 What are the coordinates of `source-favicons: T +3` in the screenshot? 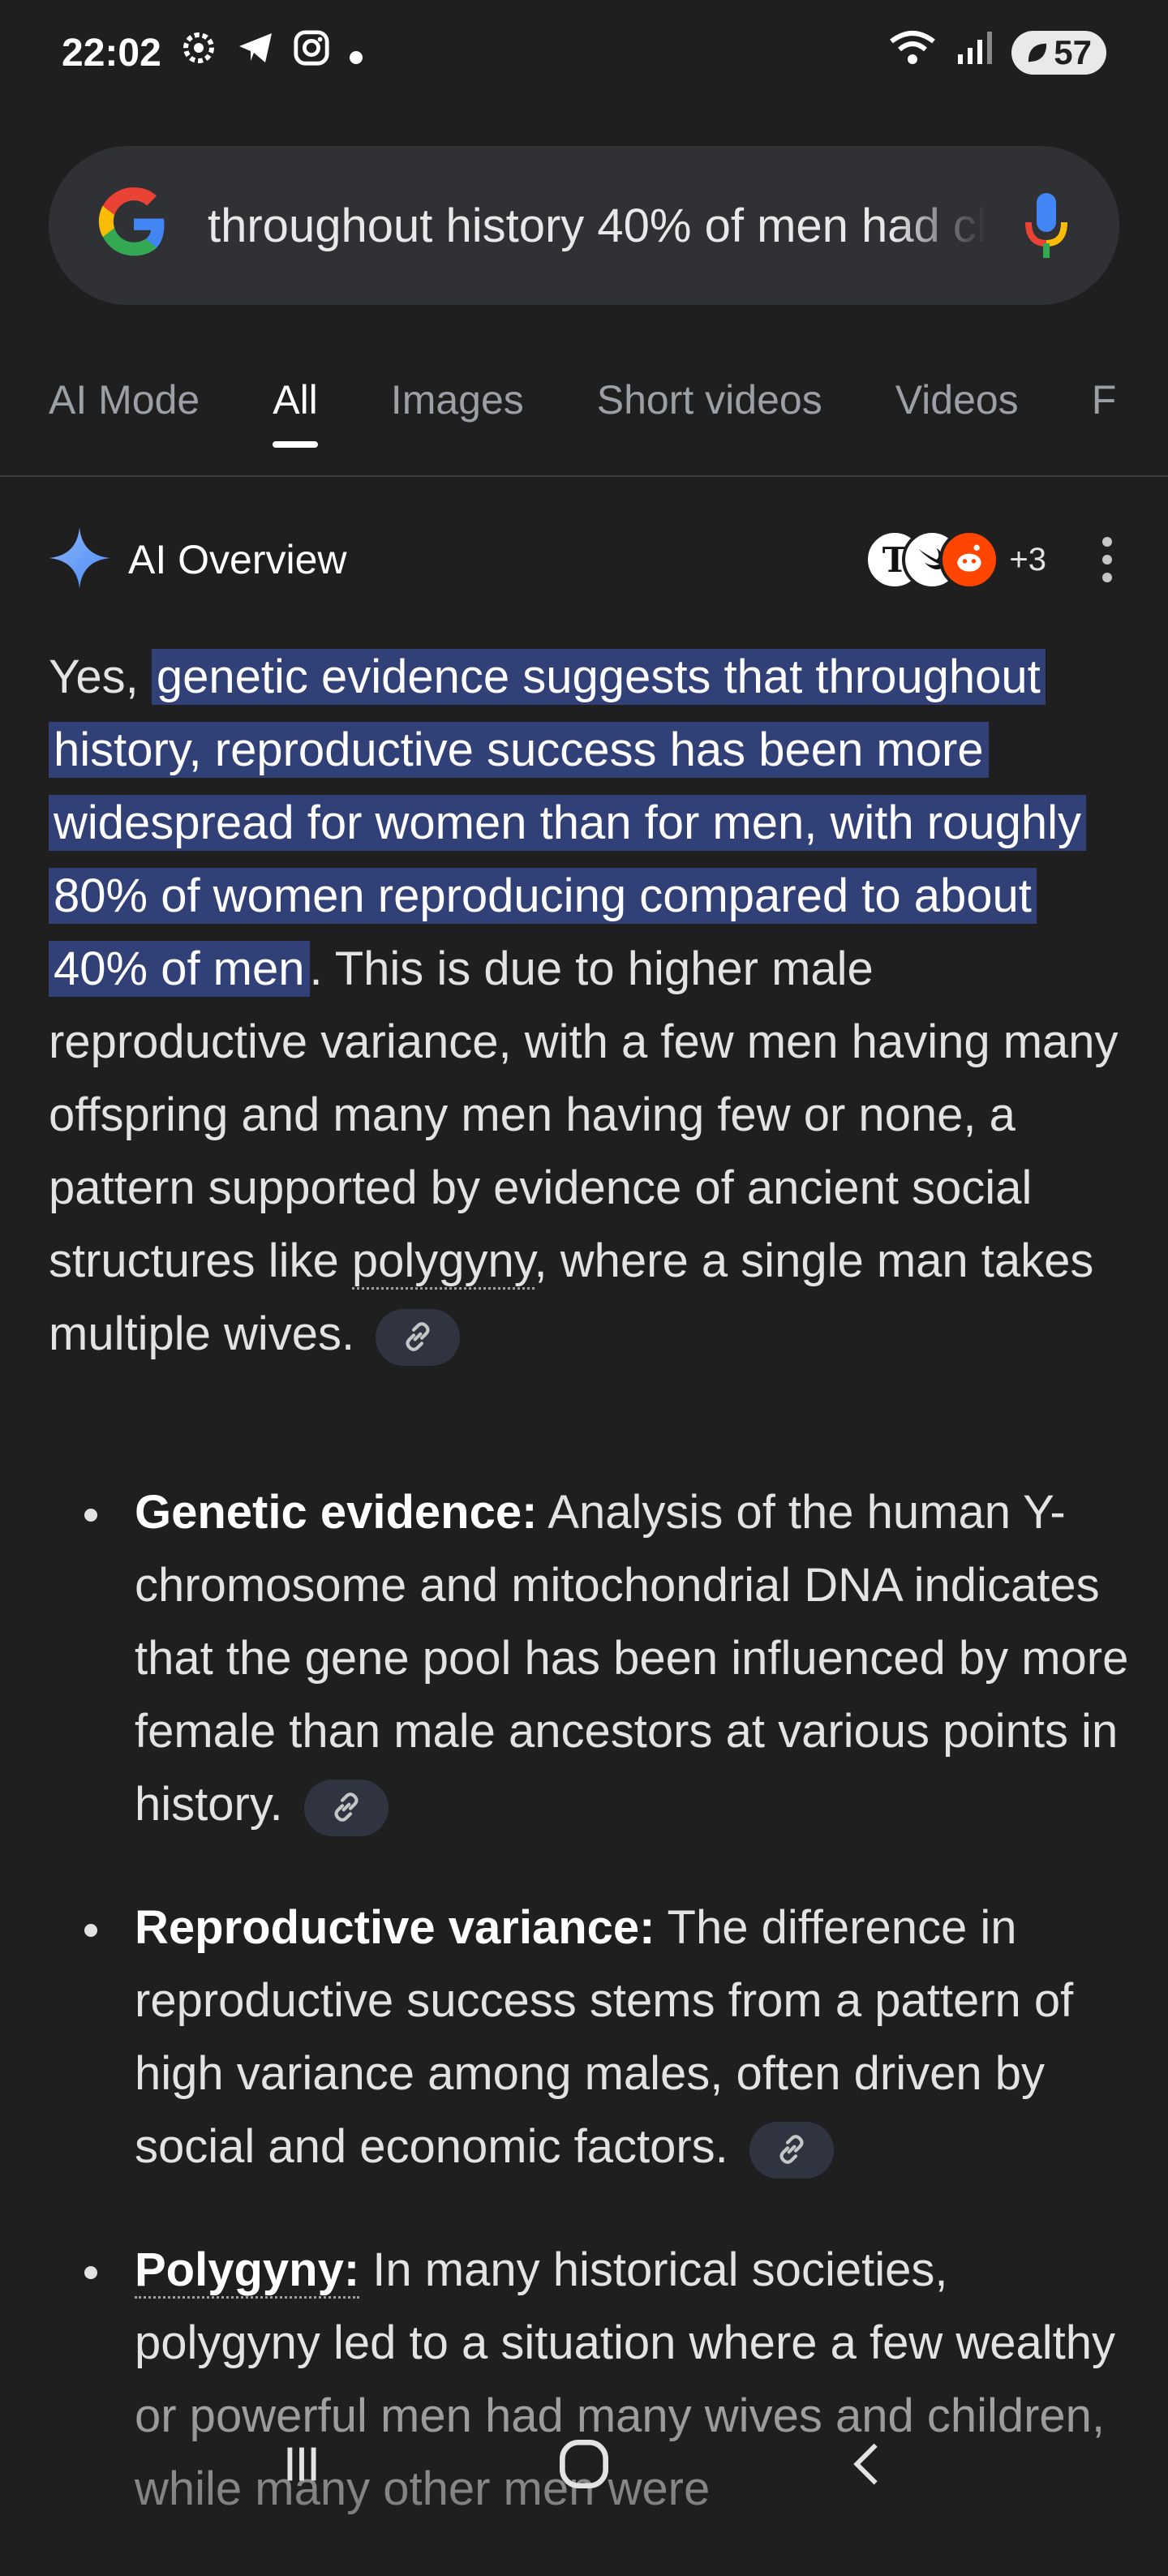 It's located at (955, 560).